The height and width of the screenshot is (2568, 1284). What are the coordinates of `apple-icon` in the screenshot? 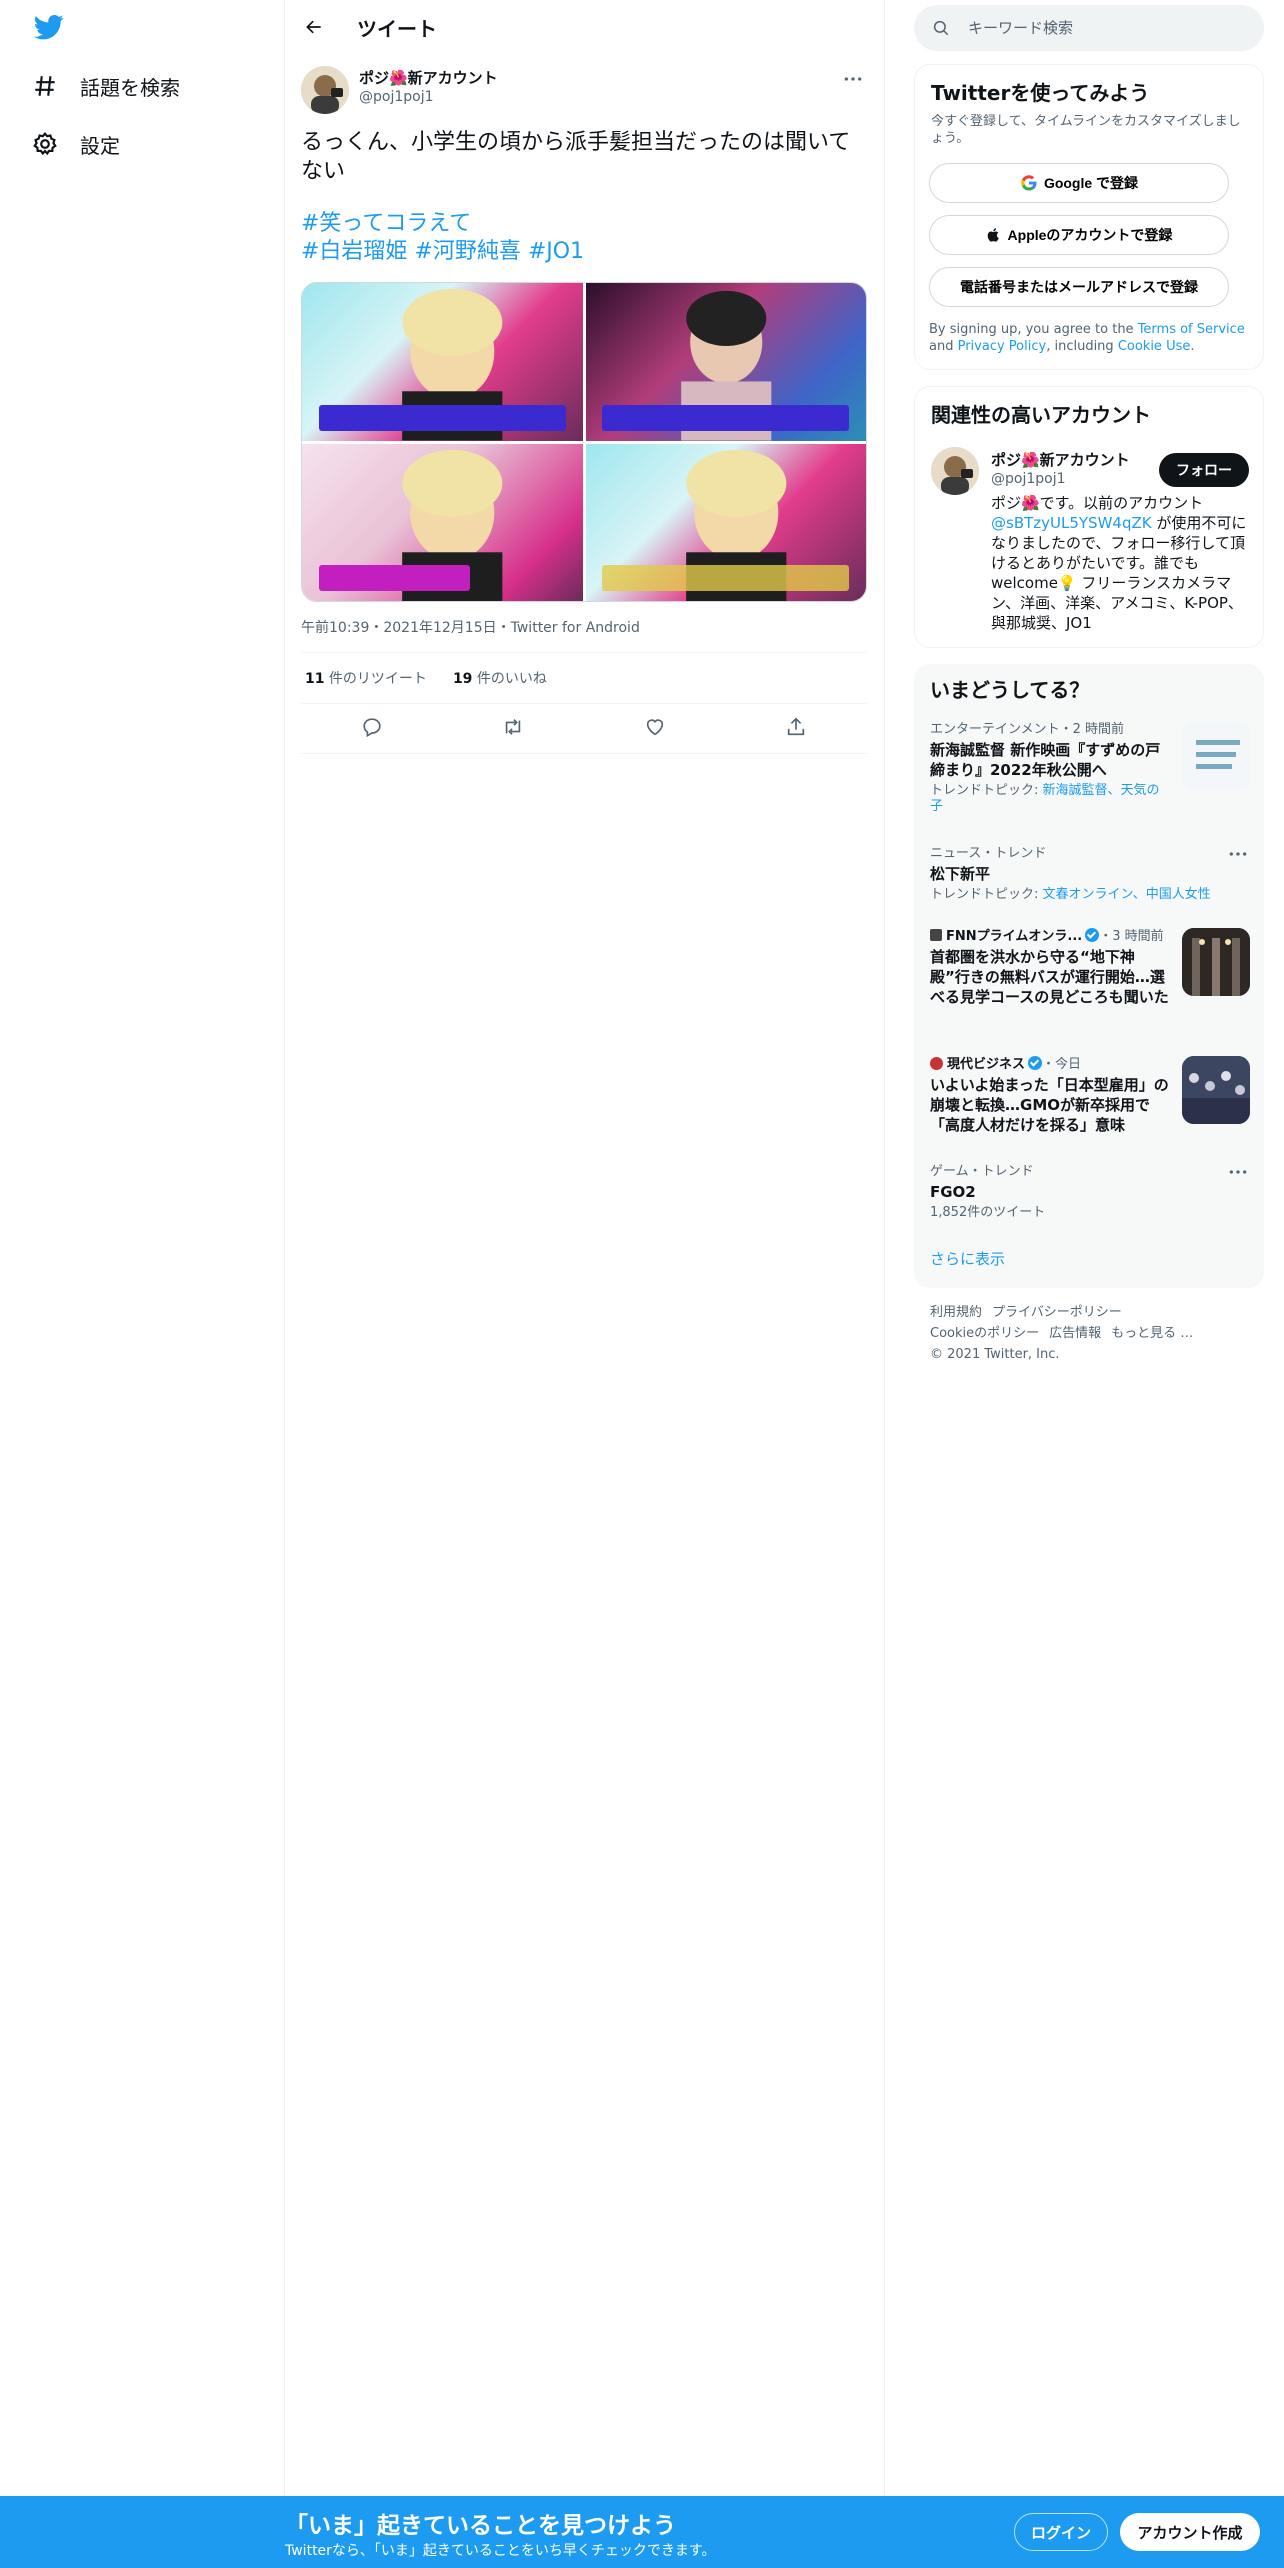 It's located at (993, 235).